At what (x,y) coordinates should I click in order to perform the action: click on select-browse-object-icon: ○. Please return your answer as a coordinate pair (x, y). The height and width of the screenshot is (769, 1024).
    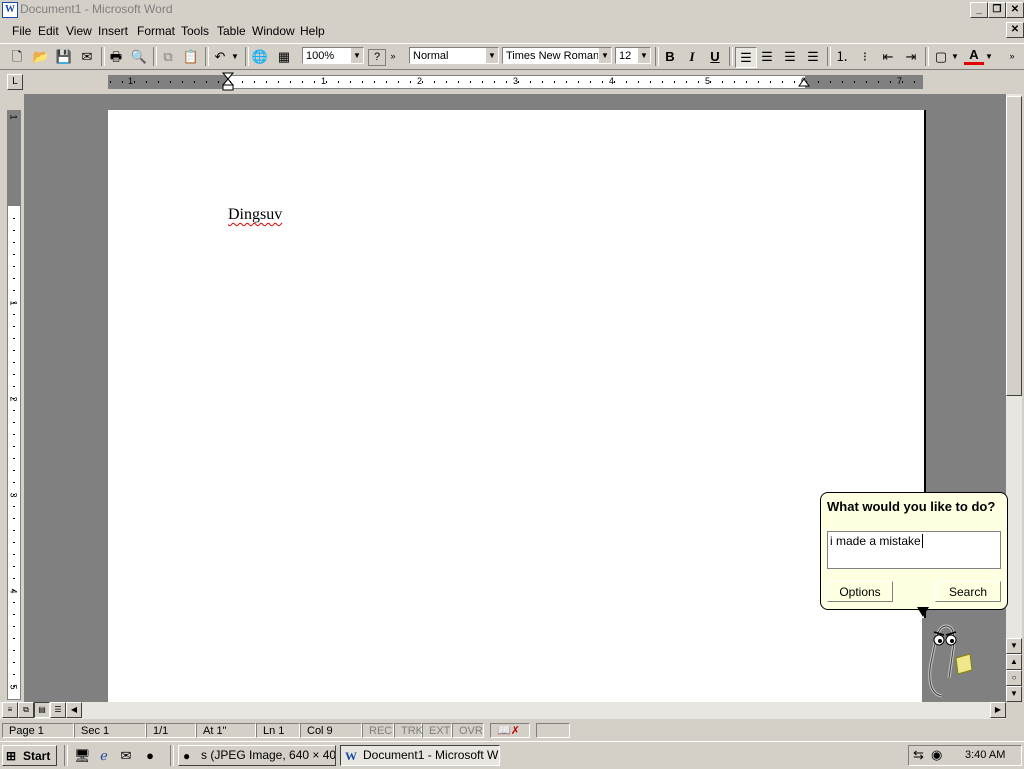
    Looking at the image, I should click on (1014, 678).